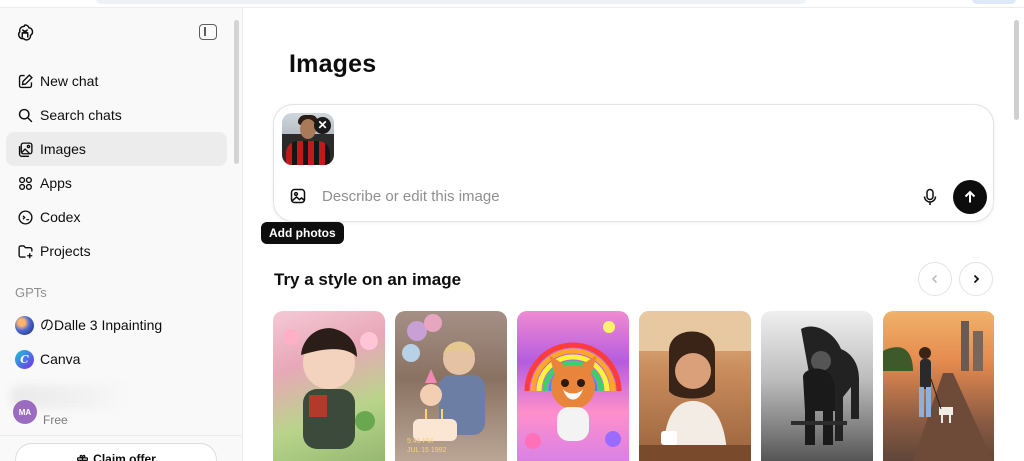 The image size is (1024, 461). I want to click on sidebar-item-label: Codex, so click(60, 217).